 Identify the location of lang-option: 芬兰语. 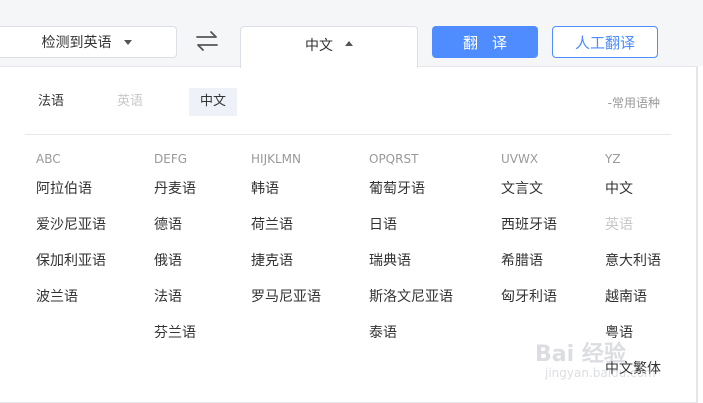
(175, 341).